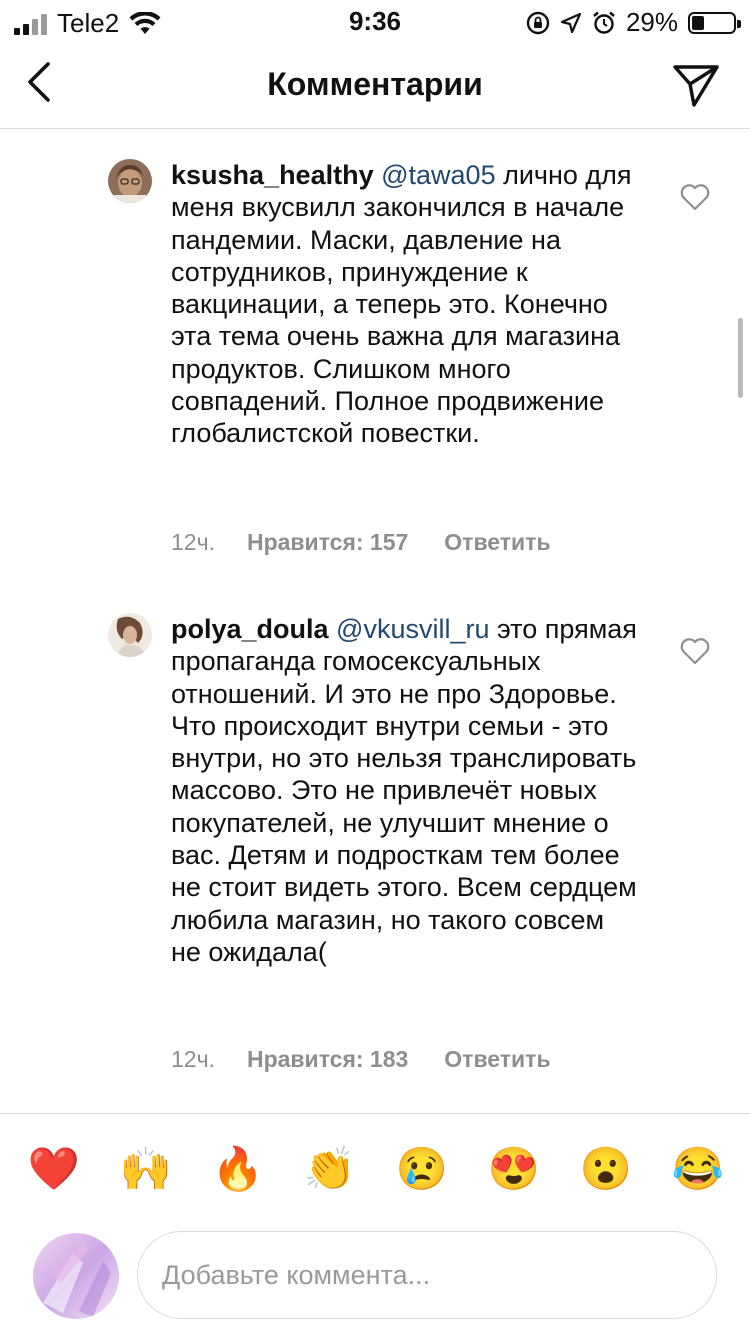 This screenshot has height=1335, width=750. Describe the element at coordinates (327, 1059) in the screenshot. I see `comment-likes: Нравится: 183` at that location.